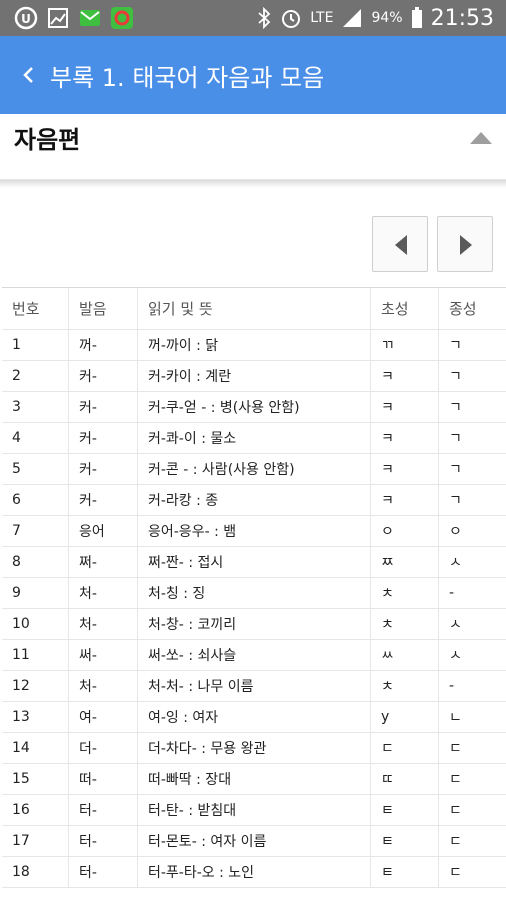 This screenshot has width=506, height=900. I want to click on cell-number: 3, so click(35, 407).